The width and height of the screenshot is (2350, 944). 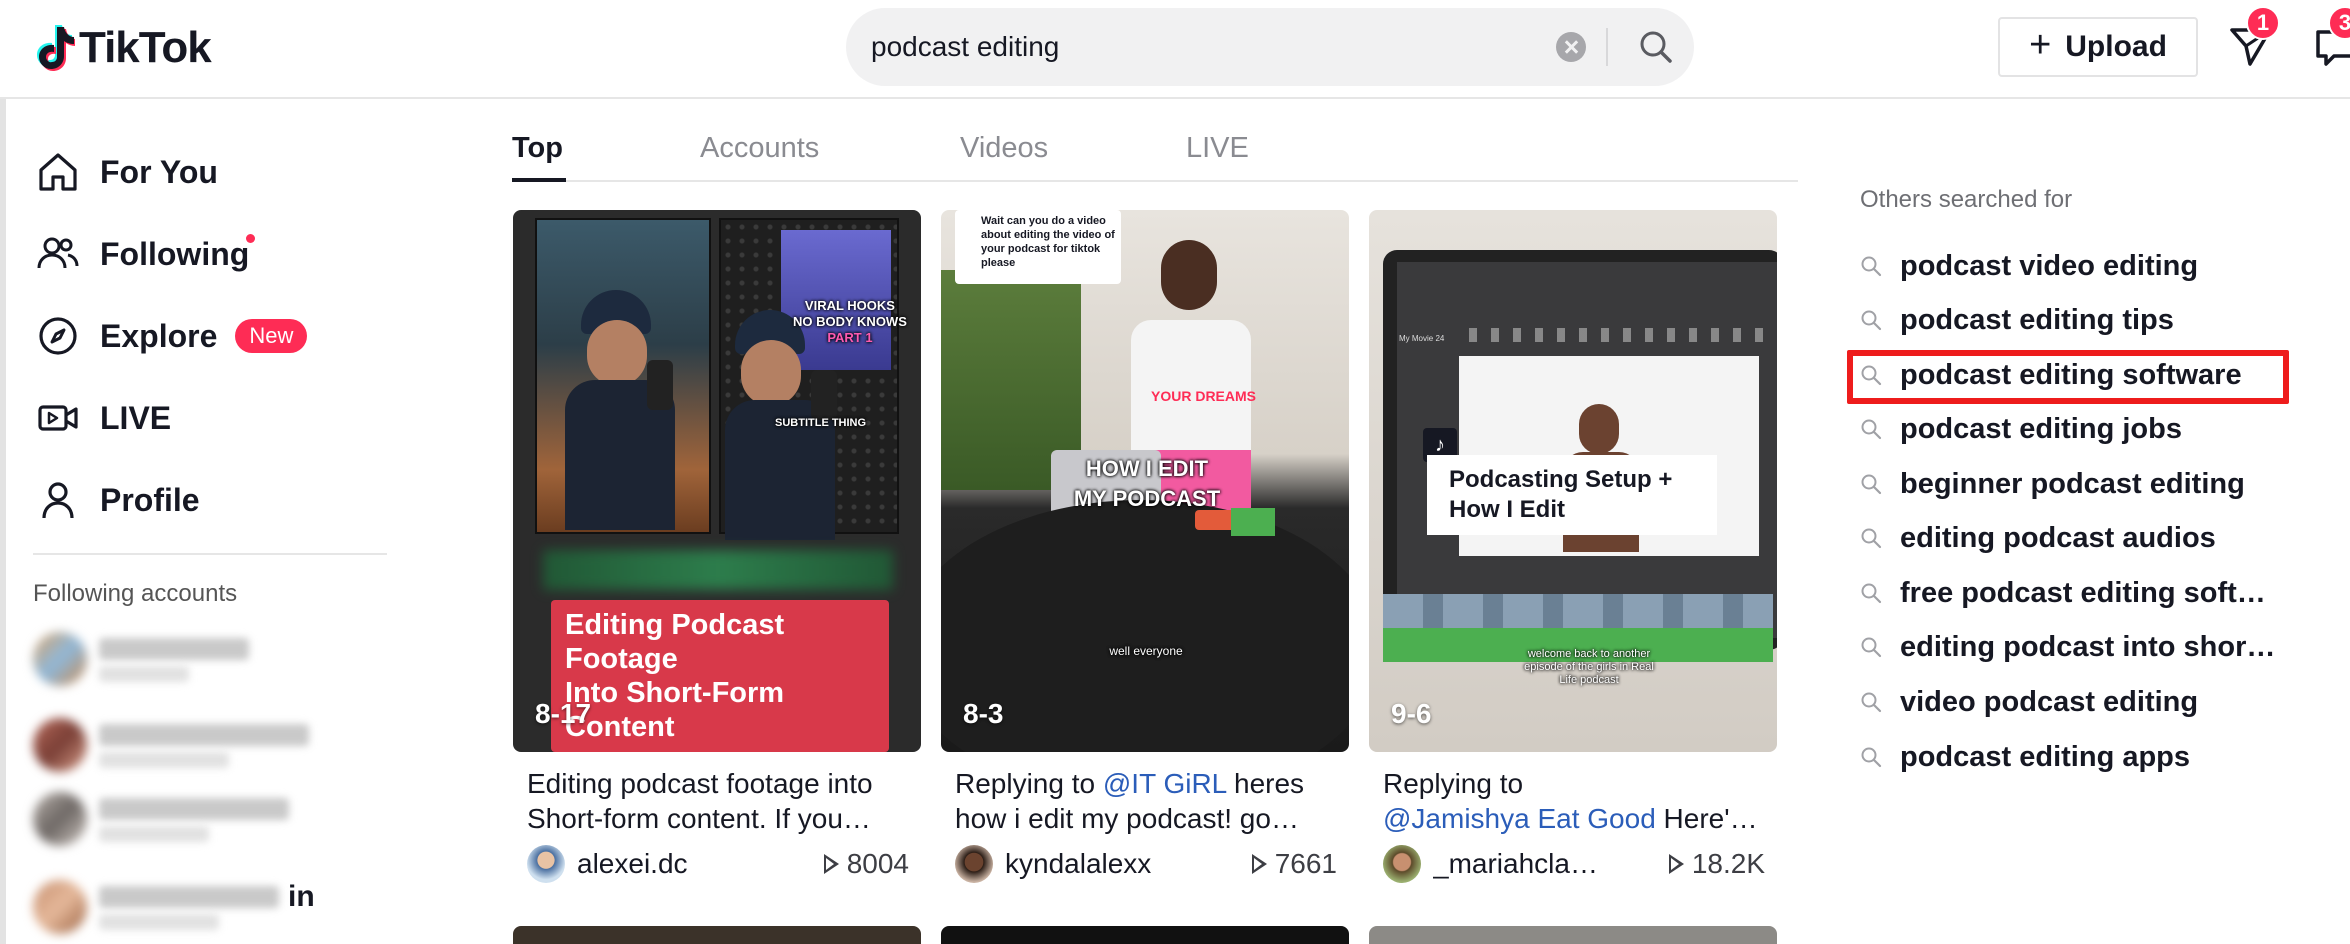 What do you see at coordinates (1004, 148) in the screenshot?
I see `tab-videos: Videos` at bounding box center [1004, 148].